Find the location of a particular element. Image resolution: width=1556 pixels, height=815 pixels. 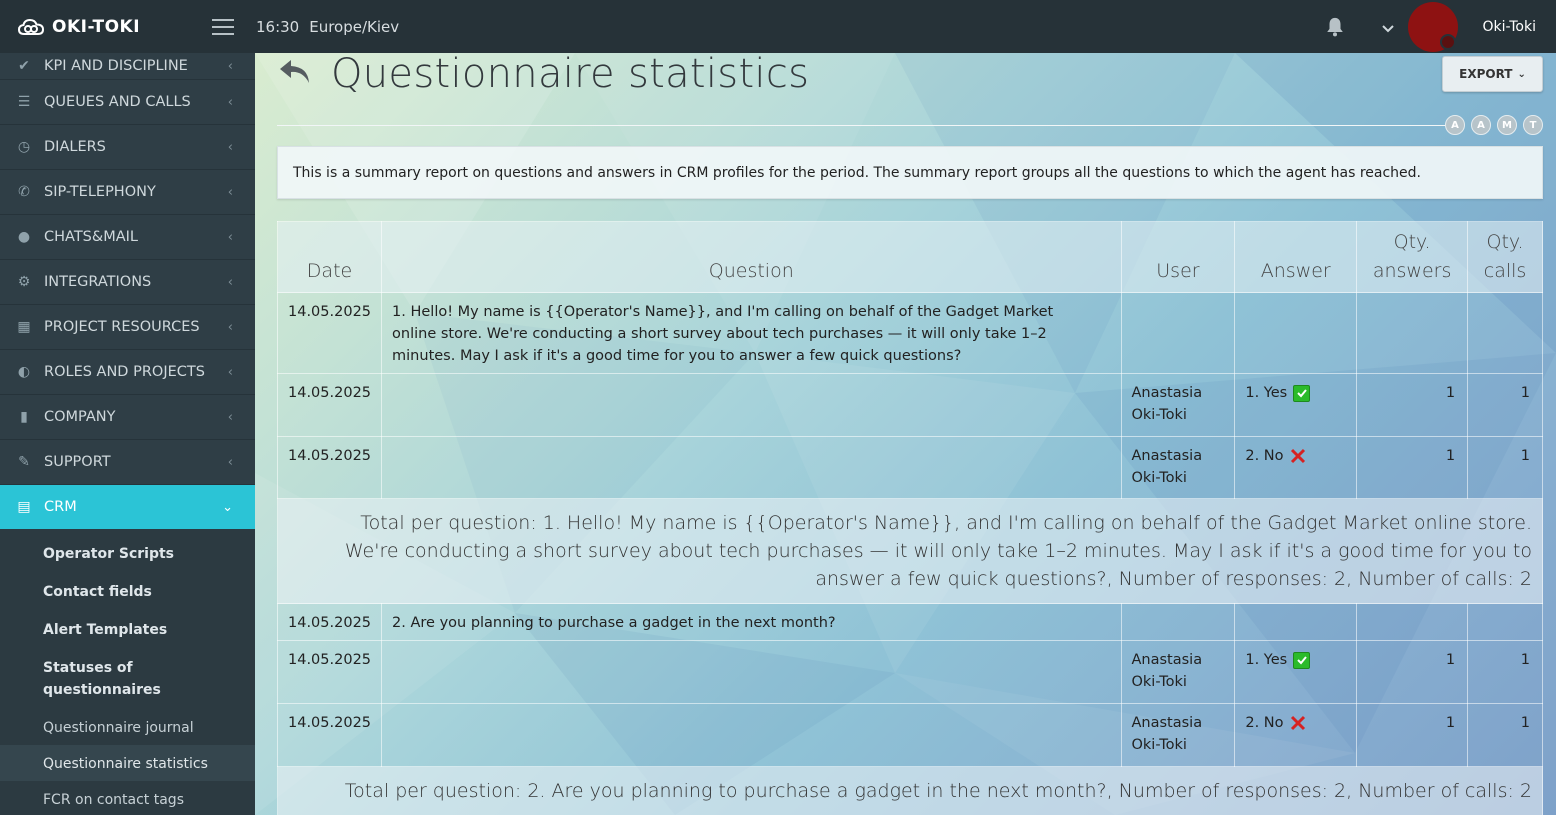

clock-icon: ◷ is located at coordinates (24, 147).